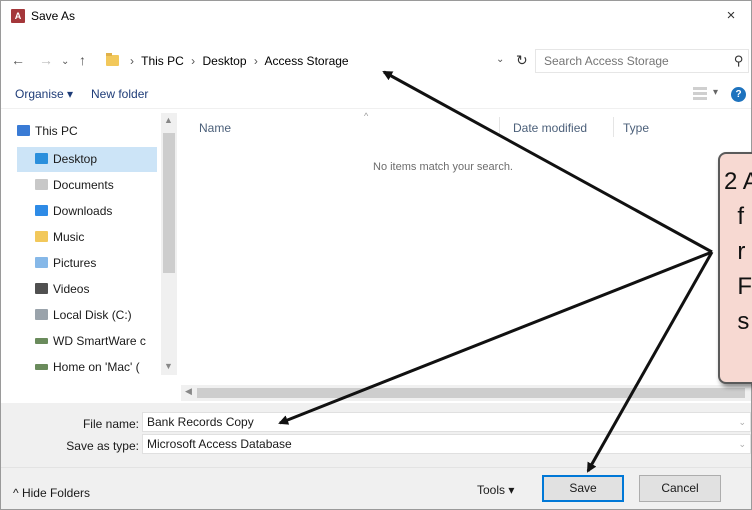 The width and height of the screenshot is (752, 510). I want to click on sidebar-item-label: Downloads, so click(83, 211).